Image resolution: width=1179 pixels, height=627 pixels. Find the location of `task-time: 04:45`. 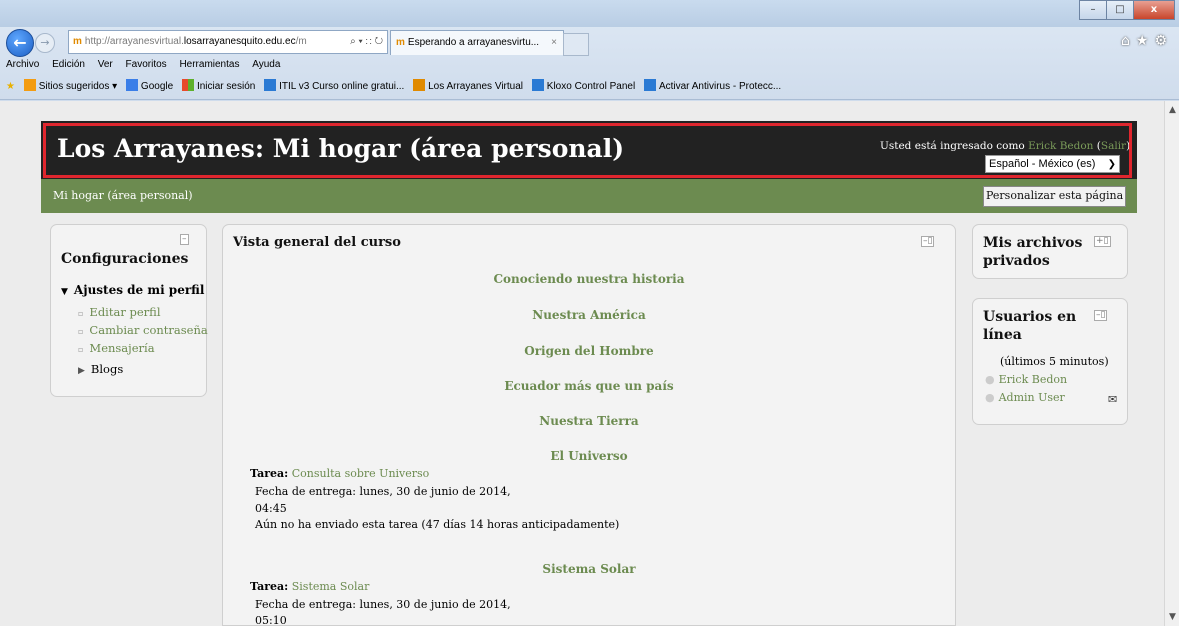

task-time: 04:45 is located at coordinates (271, 508).